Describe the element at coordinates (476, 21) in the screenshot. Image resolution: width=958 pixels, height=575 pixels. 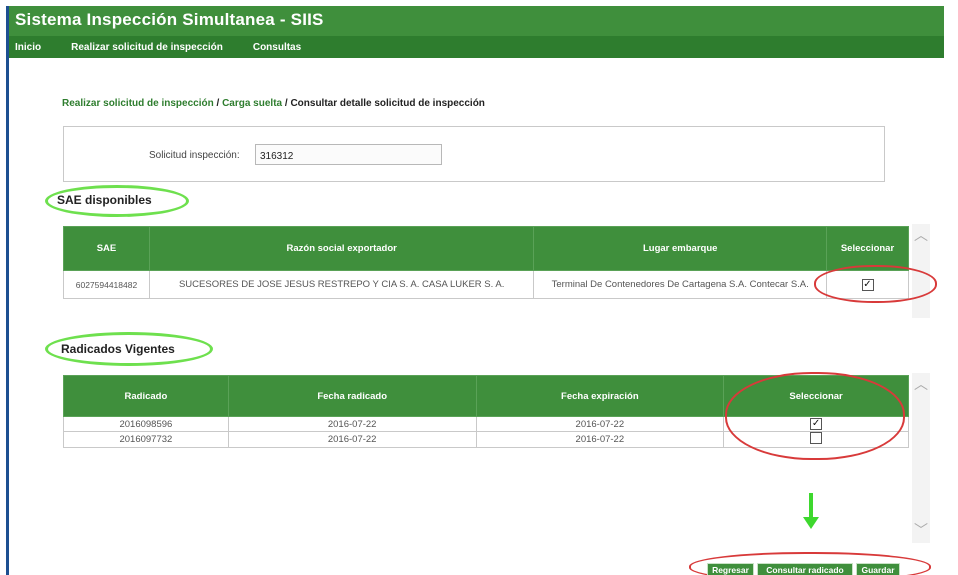
I see `app-title: Sistema Inspección Simultanea - SIIS` at that location.